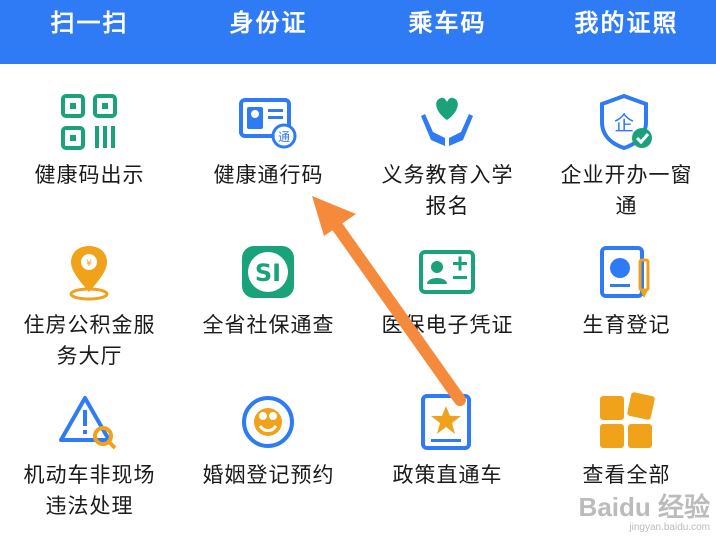 The height and width of the screenshot is (537, 716). What do you see at coordinates (447, 190) in the screenshot?
I see `service-label: 义务教育入学 报名` at bounding box center [447, 190].